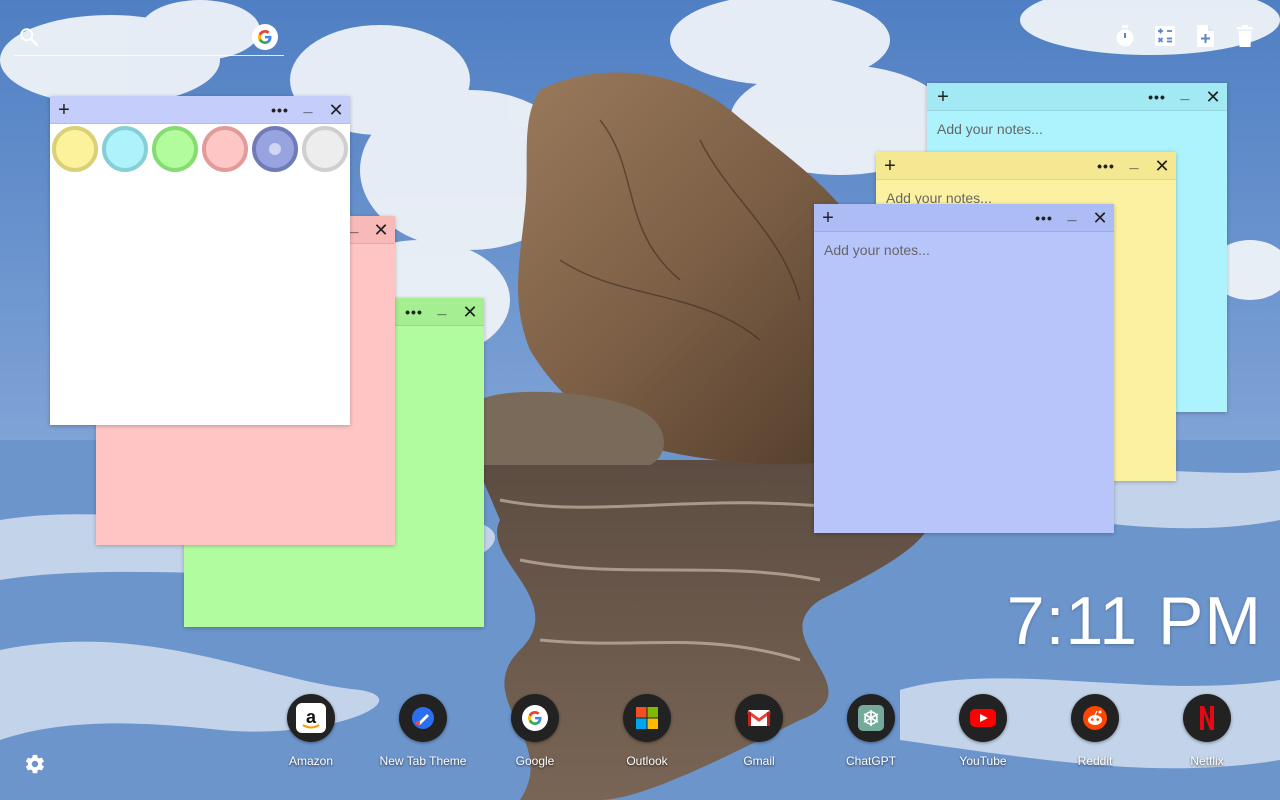  I want to click on sticky-note-blue: + ••• _ ✕, so click(964, 368).